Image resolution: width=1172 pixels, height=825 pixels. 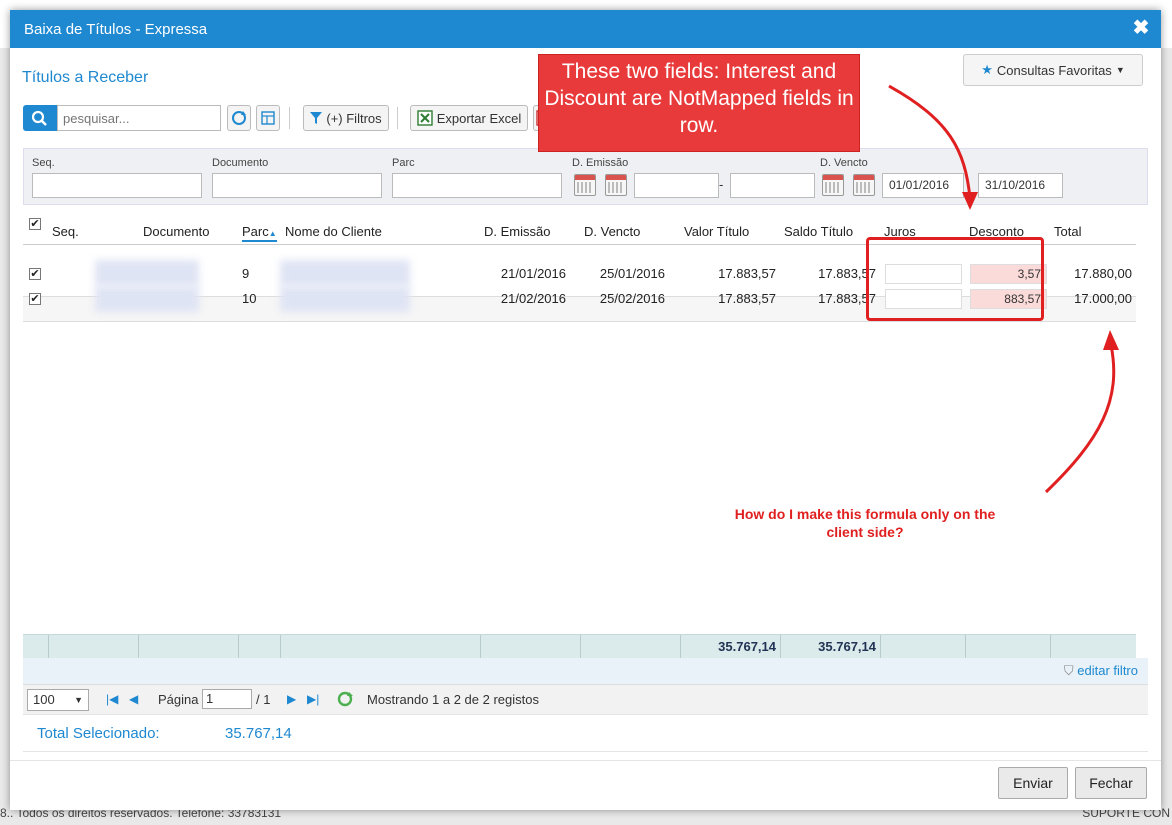 What do you see at coordinates (1003, 289) in the screenshot?
I see `annotation-arrows` at bounding box center [1003, 289].